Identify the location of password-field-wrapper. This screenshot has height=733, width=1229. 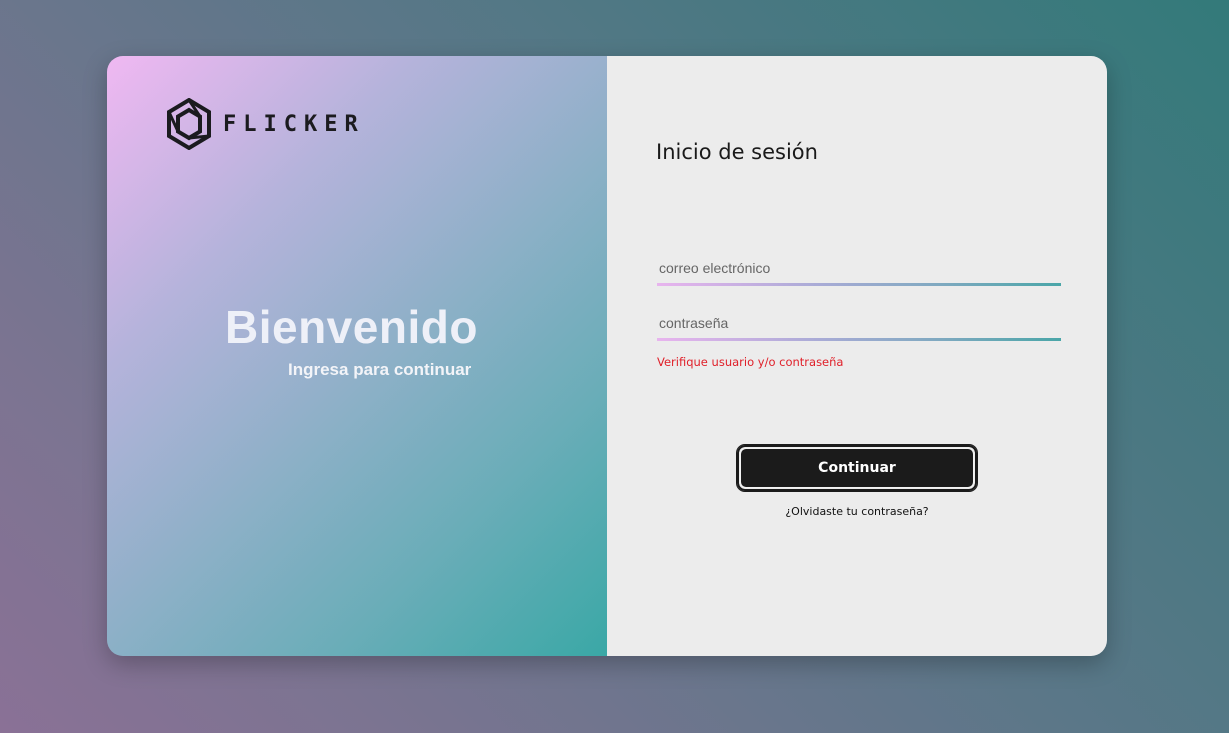
(859, 325).